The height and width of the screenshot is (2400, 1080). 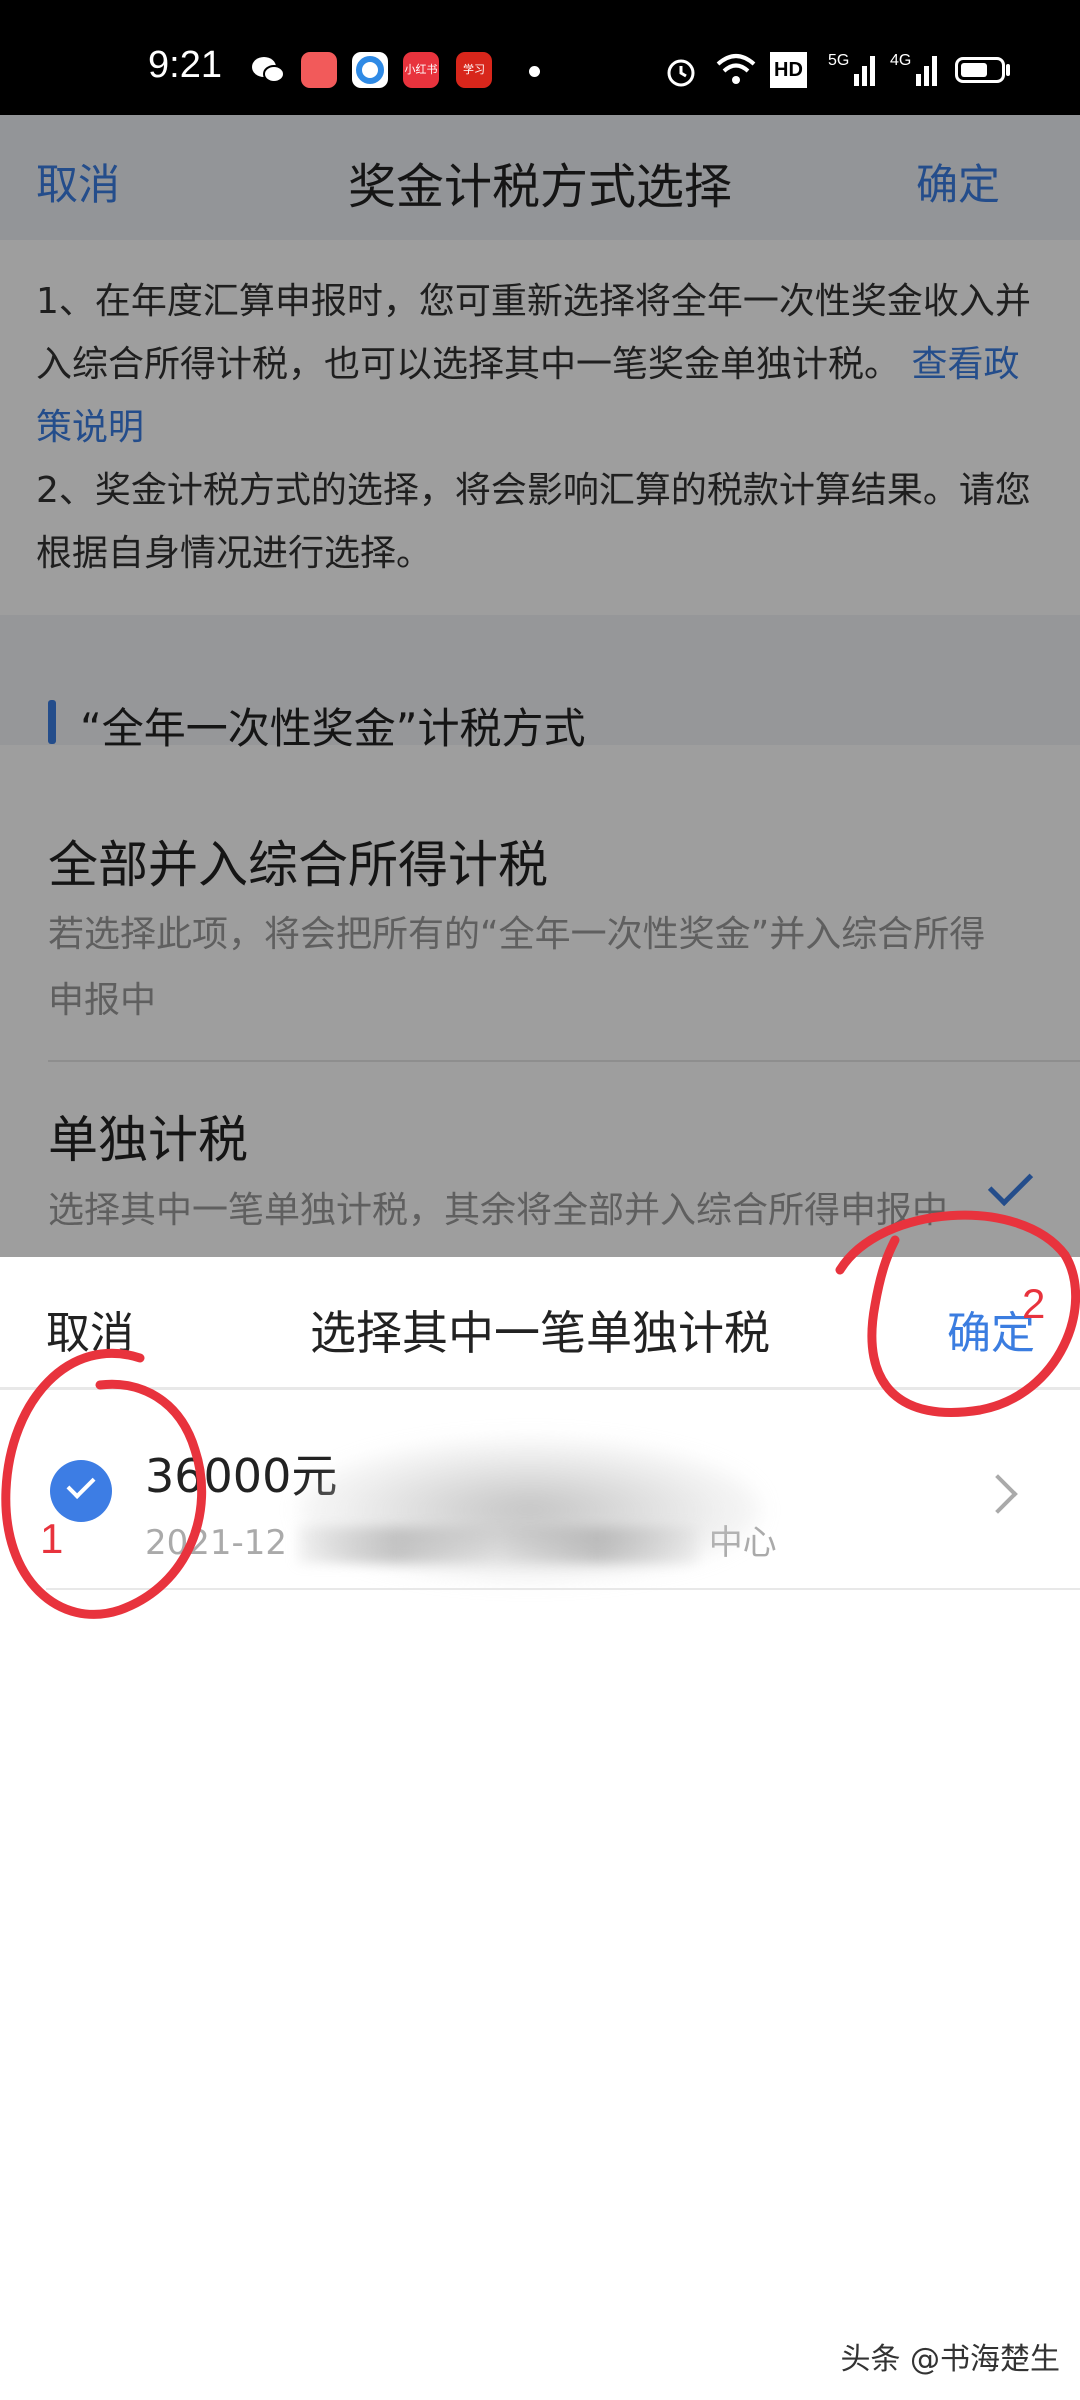 I want to click on xuexi-icon: 学习, so click(x=474, y=70).